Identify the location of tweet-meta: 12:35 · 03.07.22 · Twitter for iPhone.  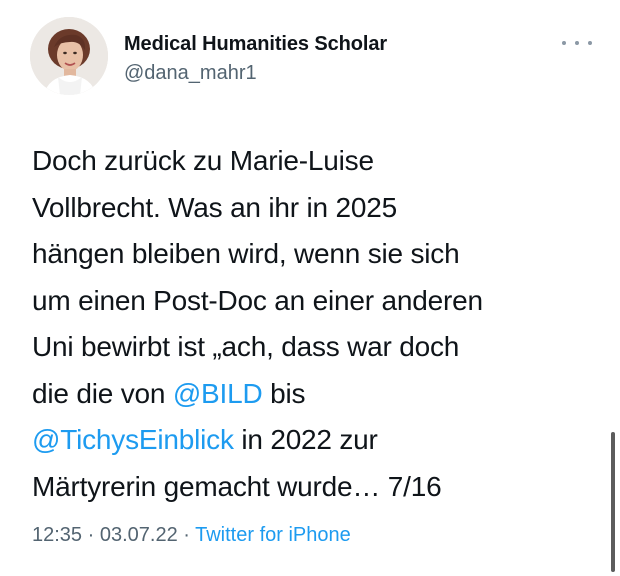
(191, 535).